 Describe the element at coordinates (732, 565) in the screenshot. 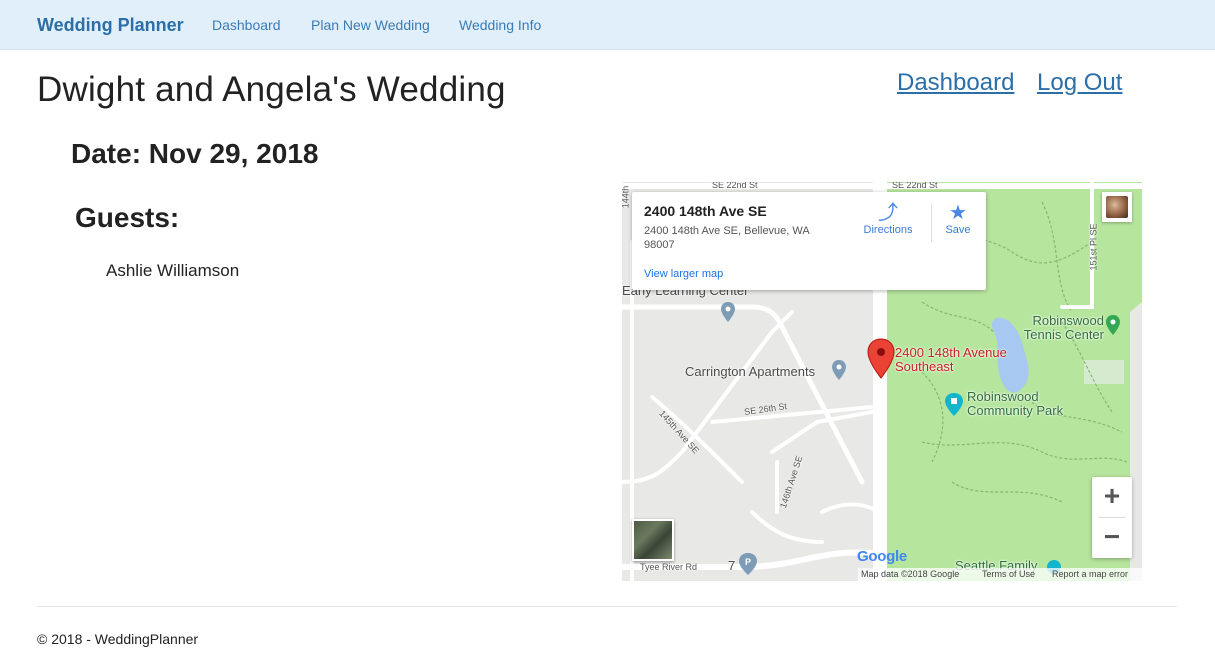

I see `parking-number-label: 7` at that location.